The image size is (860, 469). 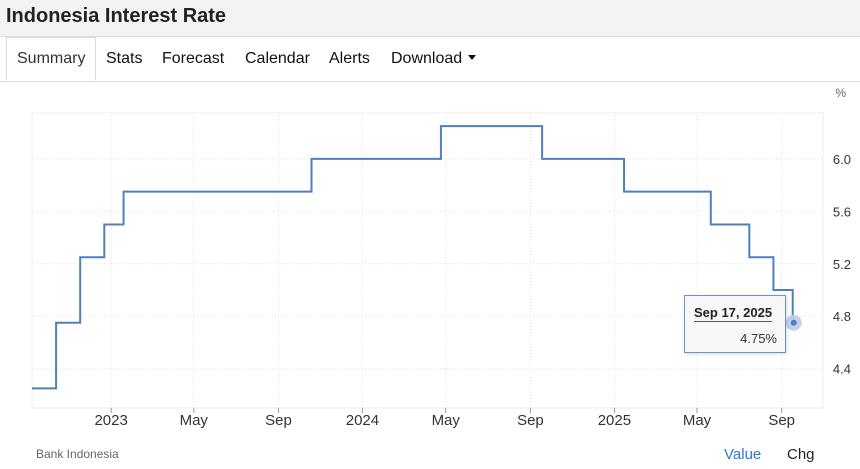 I want to click on last-point-marker, so click(x=793, y=322).